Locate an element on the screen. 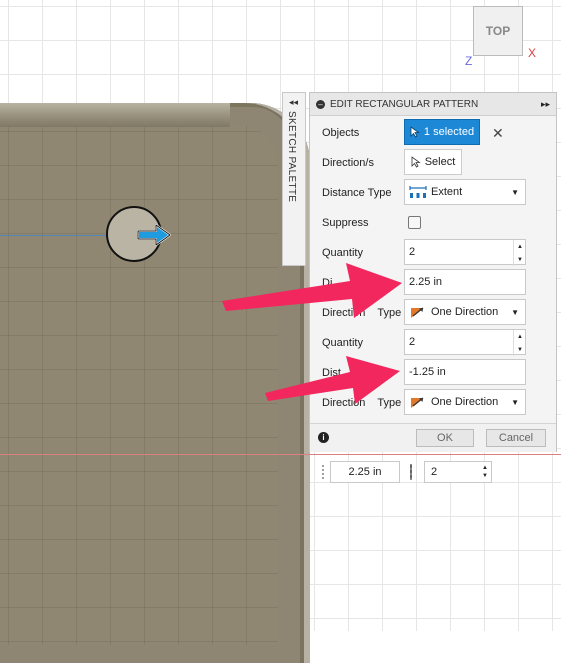  sketch-palette-tab: ◂◂ SKETCH PALETTE is located at coordinates (294, 179).